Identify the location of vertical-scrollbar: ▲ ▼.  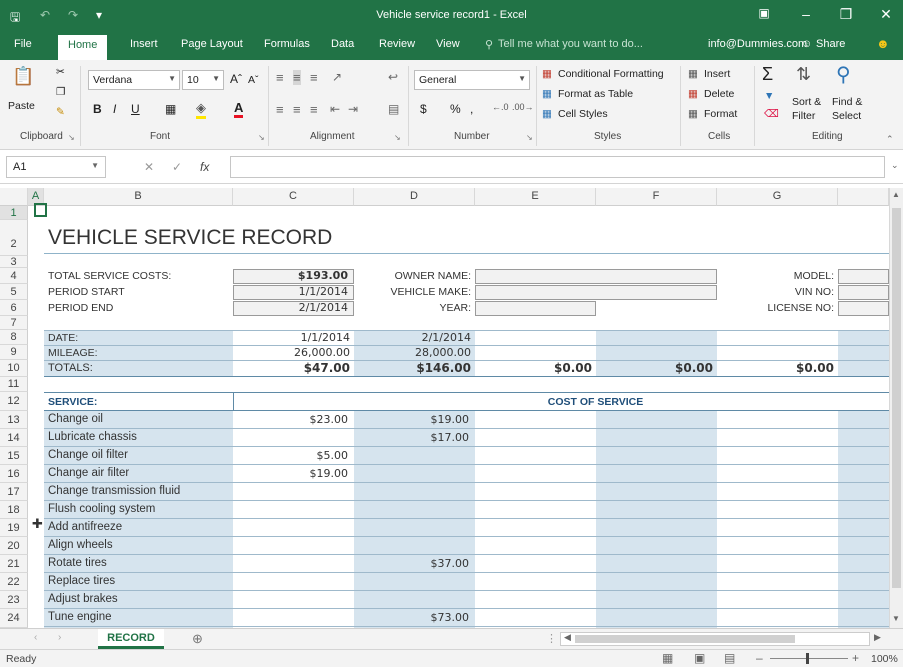
(896, 408).